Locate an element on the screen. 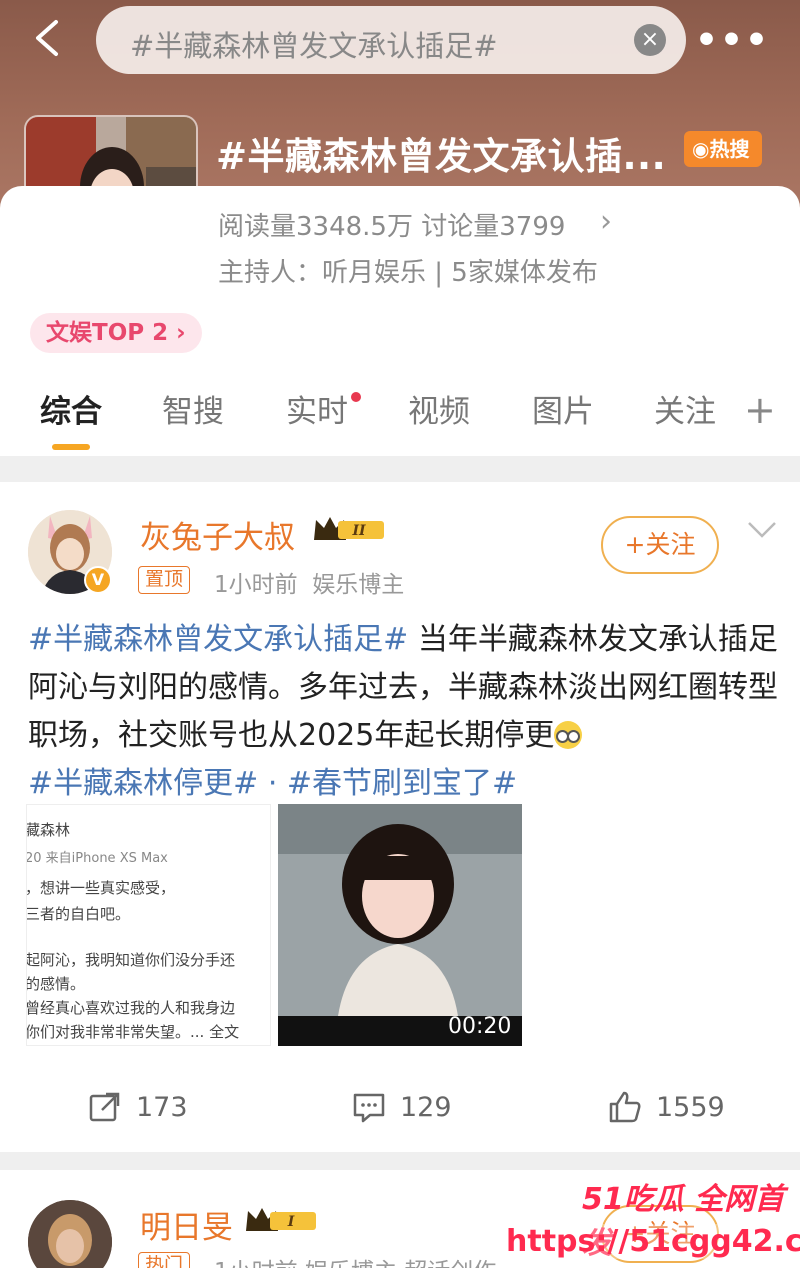 Image resolution: width=800 pixels, height=1268 pixels. topic-host: 主持人：听月娱乐 | 5家媒体发布 is located at coordinates (408, 270).